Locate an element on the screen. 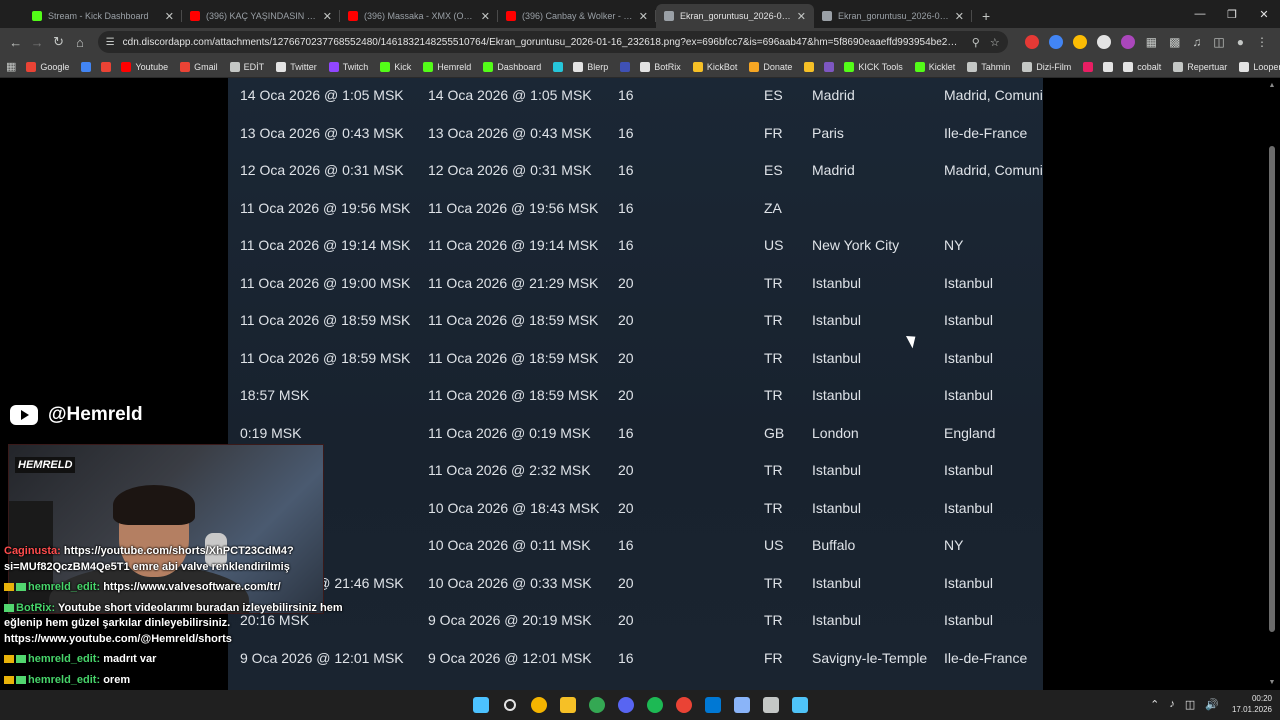 This screenshot has width=1280, height=720. bookmark-label: Donate is located at coordinates (778, 66).